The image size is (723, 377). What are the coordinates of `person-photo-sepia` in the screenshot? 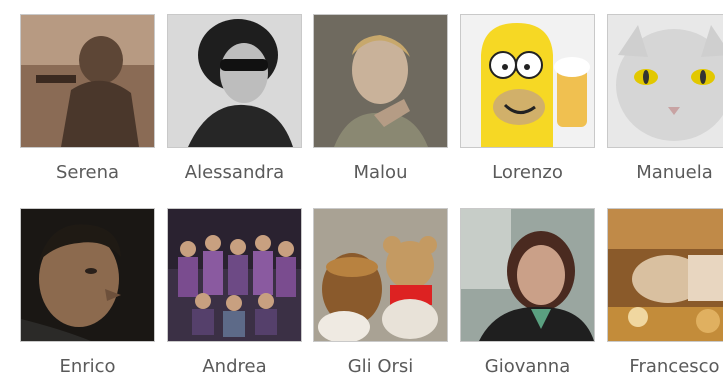 It's located at (87, 81).